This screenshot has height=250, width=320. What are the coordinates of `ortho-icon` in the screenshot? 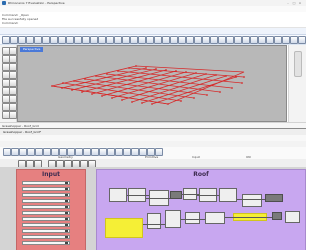 It's located at (182, 40).